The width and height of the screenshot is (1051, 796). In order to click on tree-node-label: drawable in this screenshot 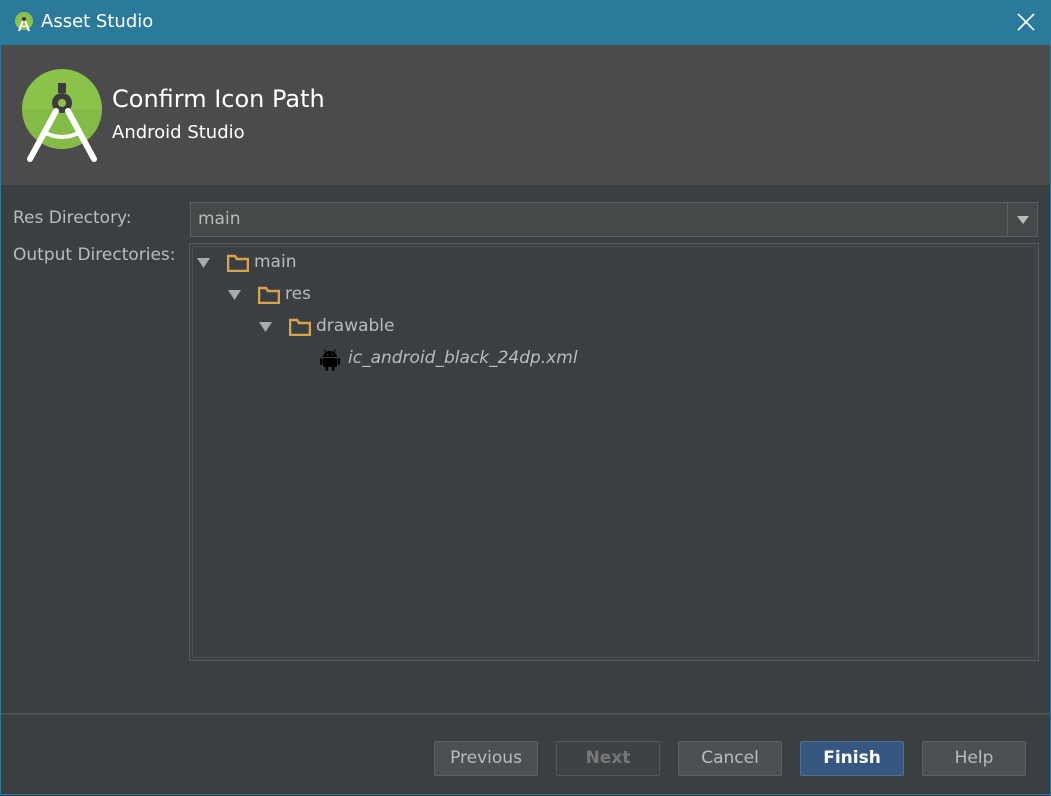, I will do `click(355, 326)`.